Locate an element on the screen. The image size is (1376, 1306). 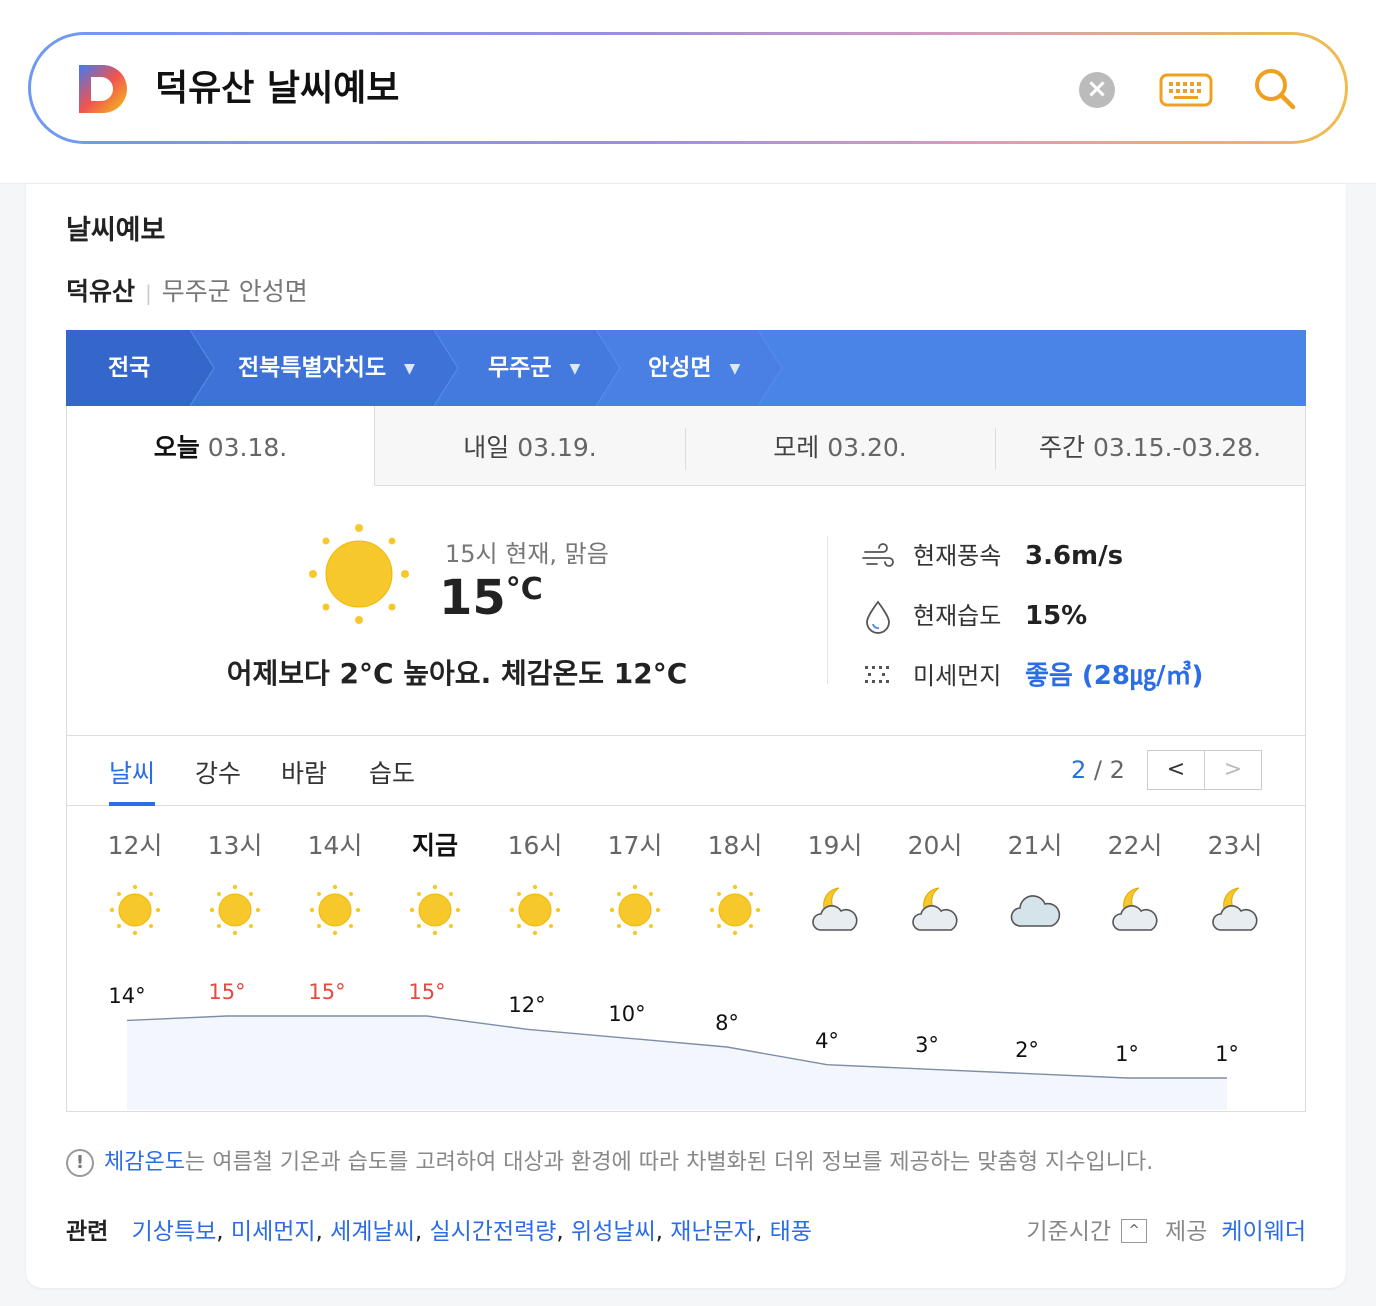
location: 덕유산 | 무주군 안성면 is located at coordinates (187, 292).